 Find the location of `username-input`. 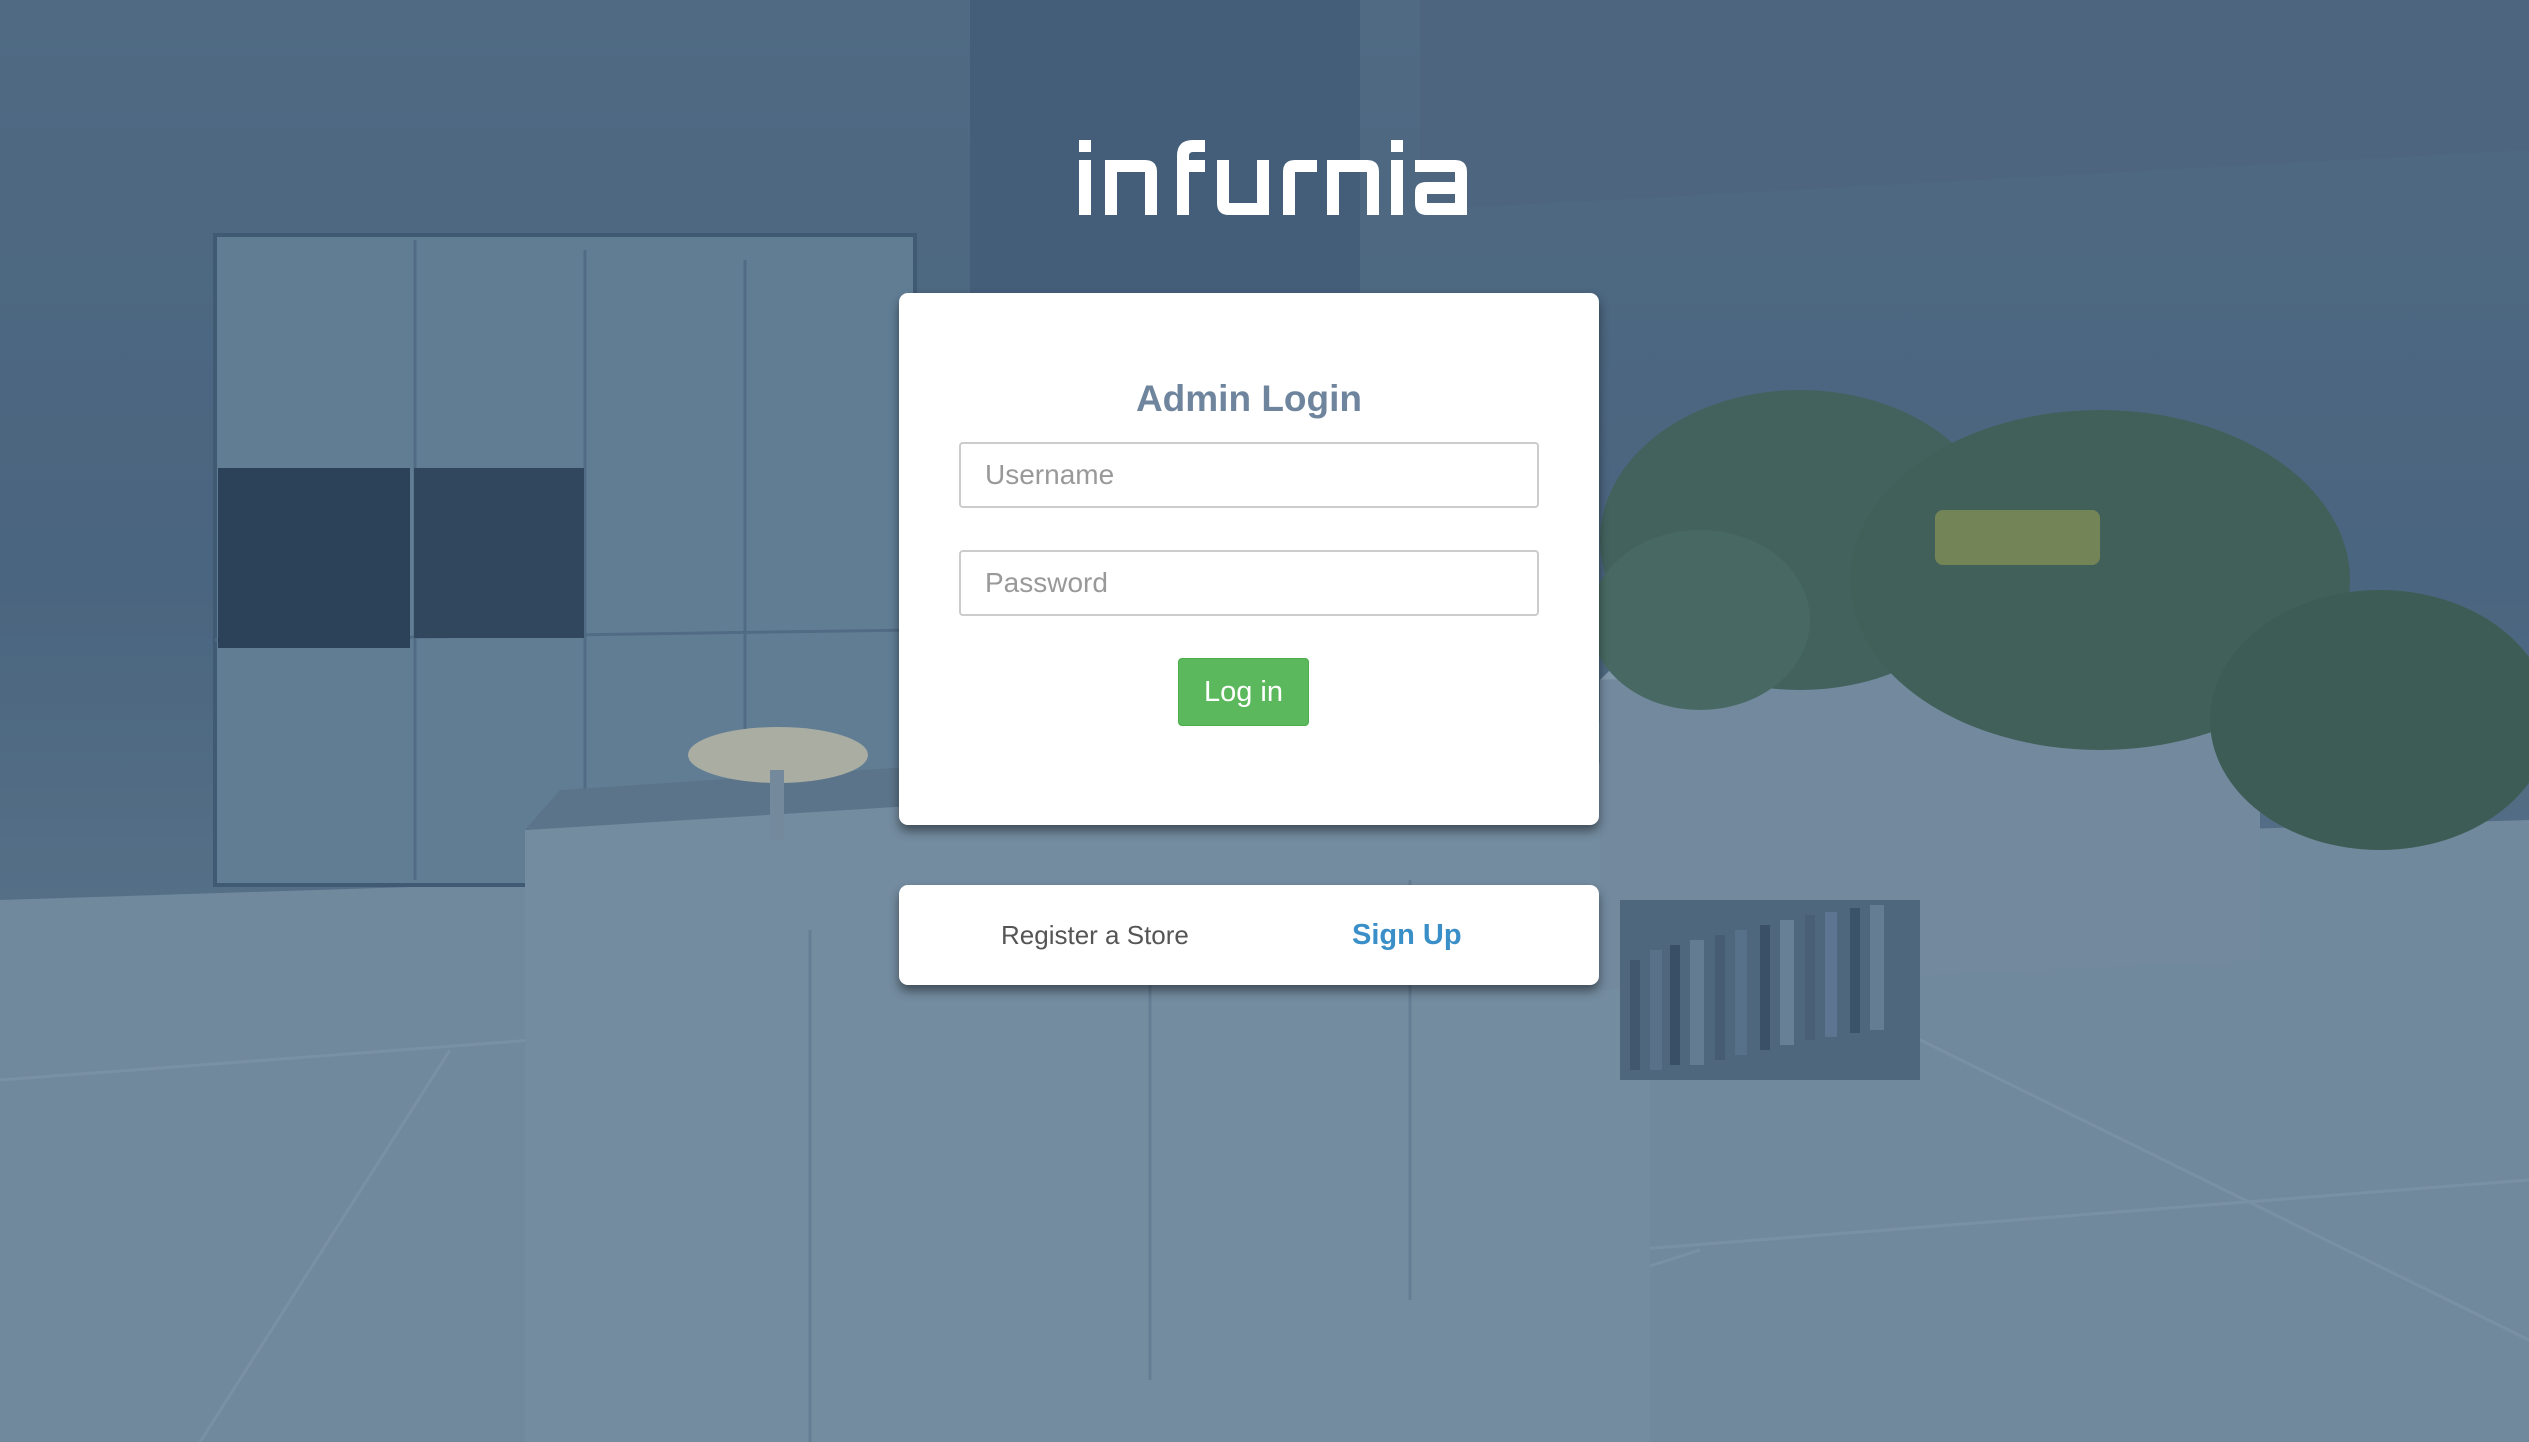

username-input is located at coordinates (1249, 475).